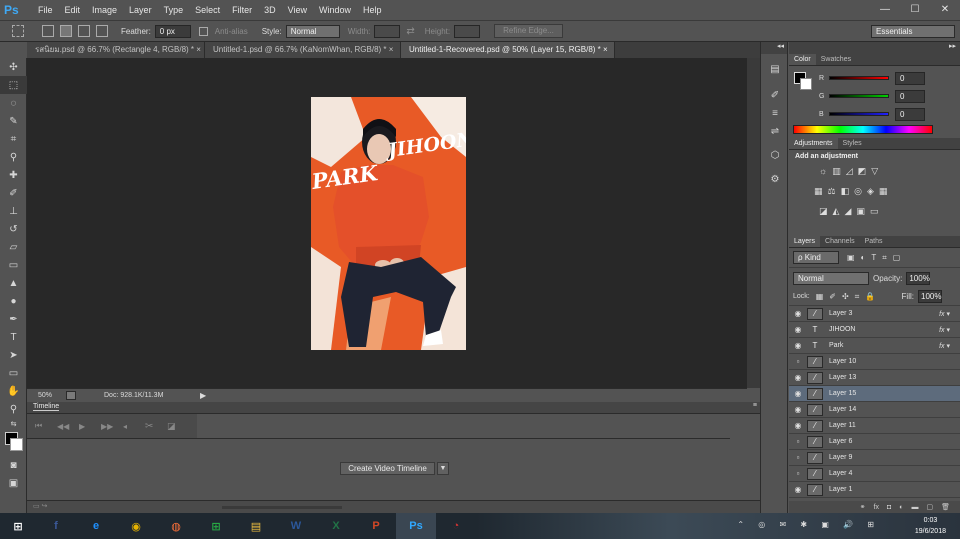 The height and width of the screenshot is (539, 960). I want to click on timecode-icon: ▭ ↪, so click(40, 506).